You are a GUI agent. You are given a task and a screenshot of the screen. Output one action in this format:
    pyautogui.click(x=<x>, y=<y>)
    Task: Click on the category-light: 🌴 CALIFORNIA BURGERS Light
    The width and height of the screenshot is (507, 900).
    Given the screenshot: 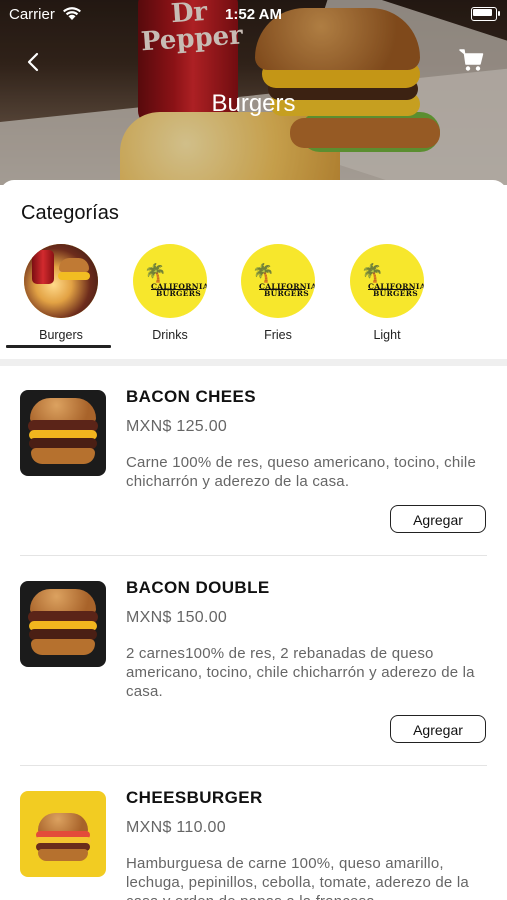 What is the action you would take?
    pyautogui.click(x=387, y=298)
    